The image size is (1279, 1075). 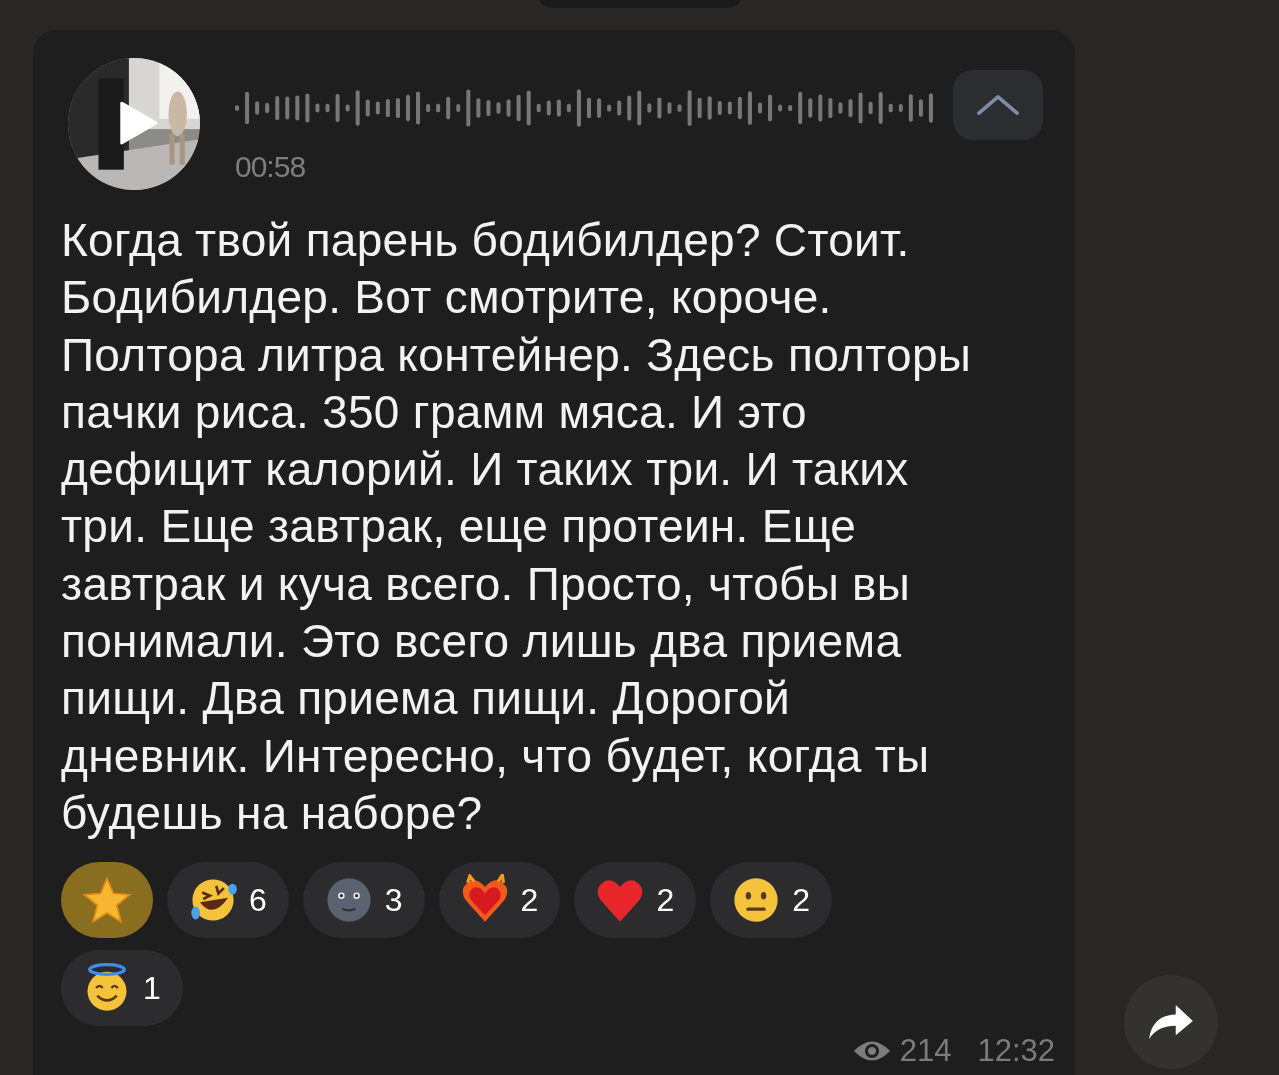 I want to click on view-count: 214, so click(x=925, y=1051).